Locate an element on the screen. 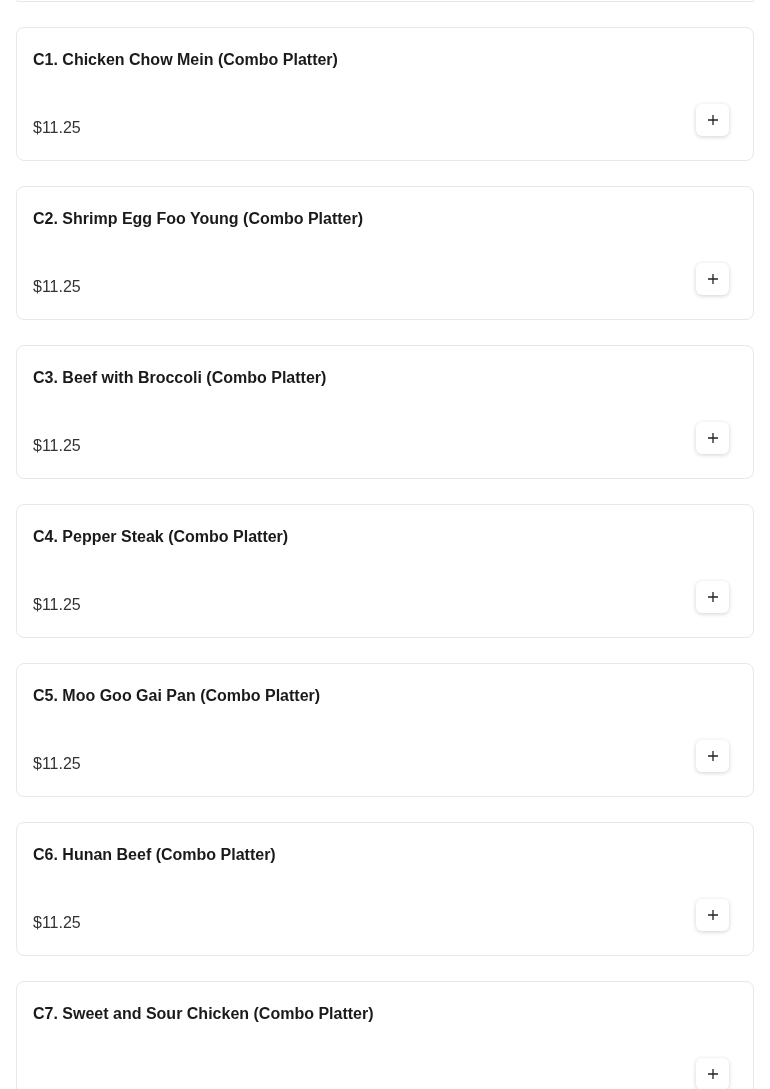 The image size is (770, 1089). item-name: C4. Pepper Steak (Combo Platter) is located at coordinates (161, 537).